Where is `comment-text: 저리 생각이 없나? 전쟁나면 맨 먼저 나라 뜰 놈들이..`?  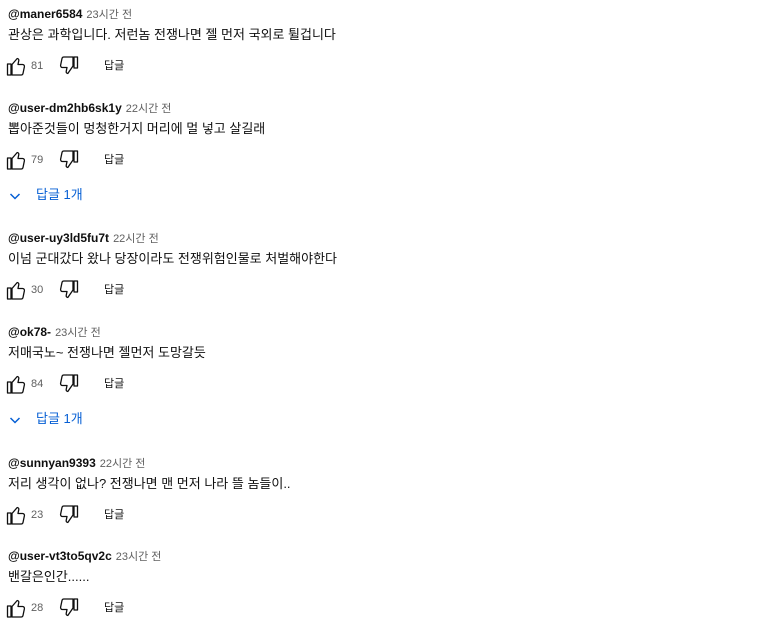 comment-text: 저리 생각이 없나? 전쟁나면 맨 먼저 나라 뜰 놈들이.. is located at coordinates (149, 483).